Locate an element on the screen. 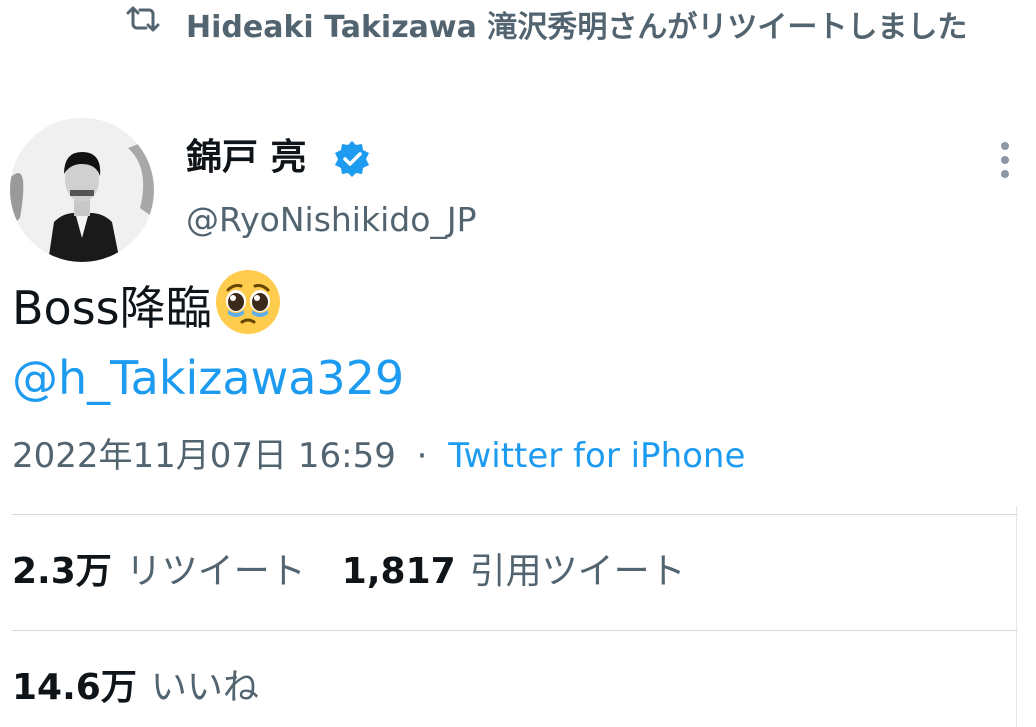  retweets-count: 2.3万 is located at coordinates (62, 571).